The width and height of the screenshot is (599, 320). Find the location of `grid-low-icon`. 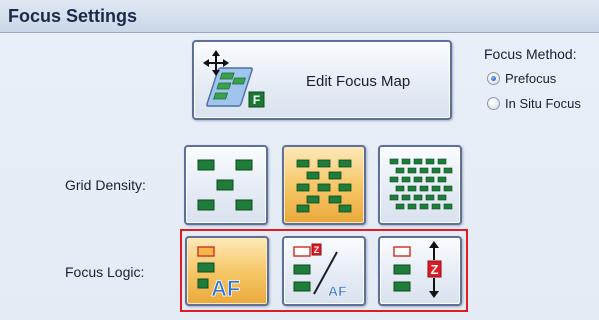

grid-low-icon is located at coordinates (225, 185).